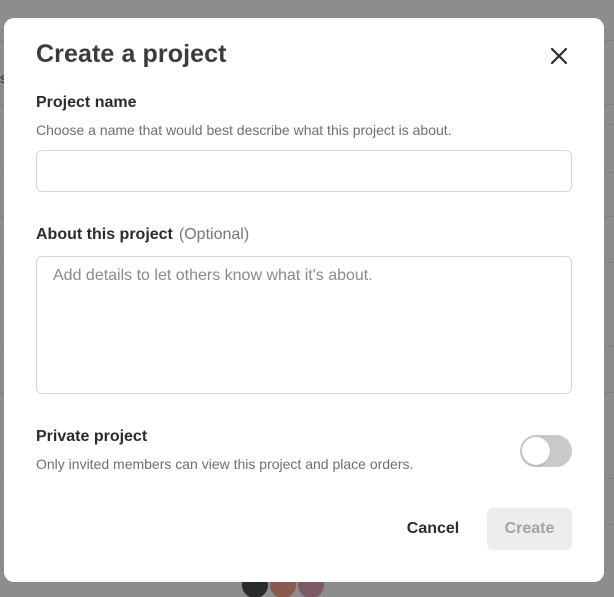  I want to click on close-button, so click(559, 56).